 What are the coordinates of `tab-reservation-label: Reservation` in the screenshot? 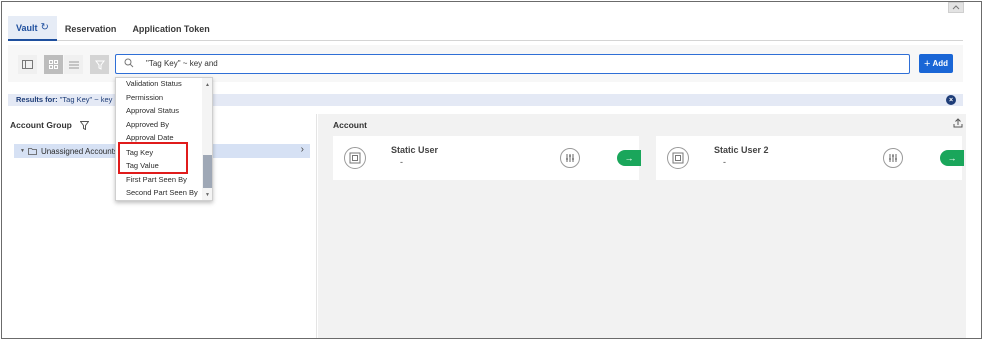 It's located at (90, 28).